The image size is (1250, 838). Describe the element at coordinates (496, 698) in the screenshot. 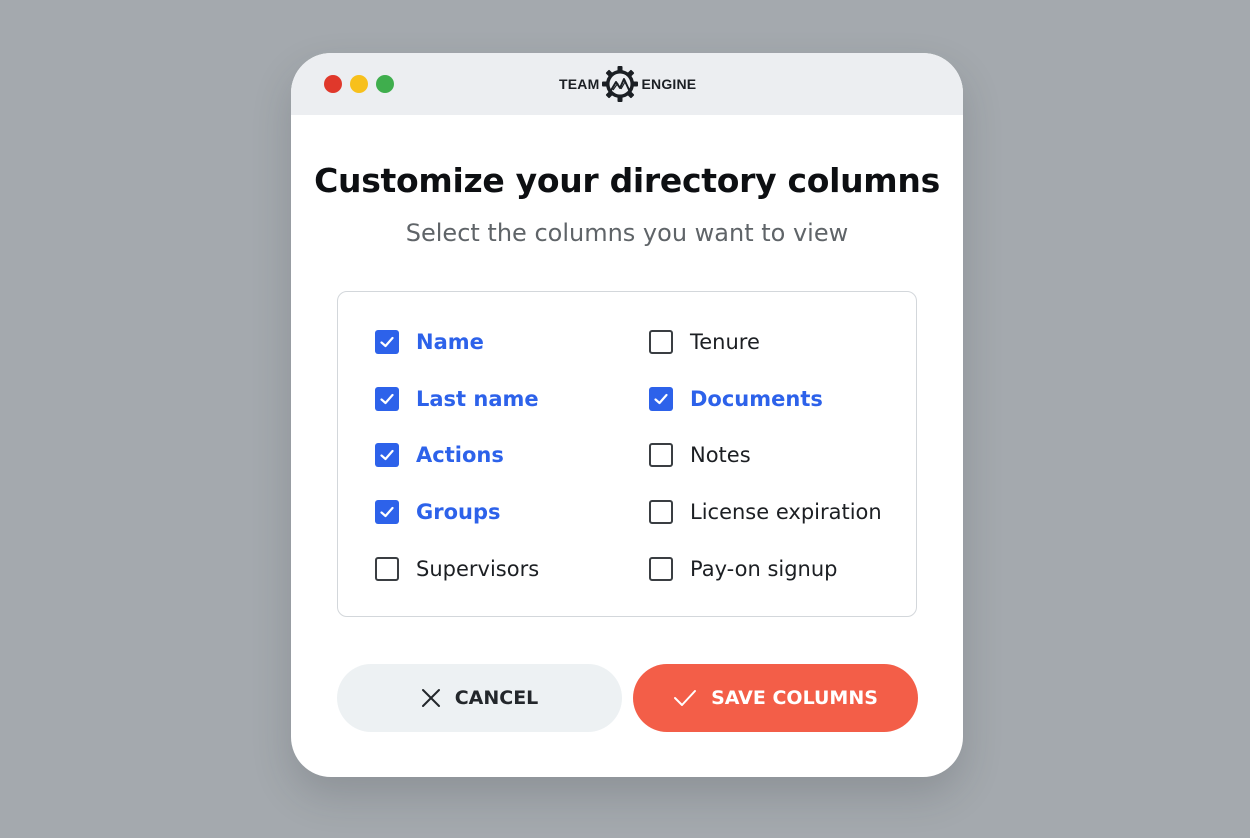

I see `cancel-button-label: CANCEL` at that location.